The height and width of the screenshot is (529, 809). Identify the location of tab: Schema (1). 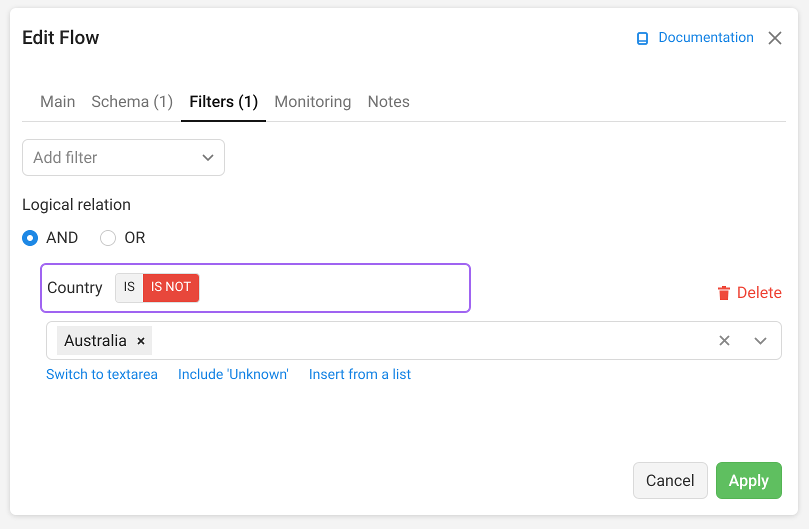
(132, 103).